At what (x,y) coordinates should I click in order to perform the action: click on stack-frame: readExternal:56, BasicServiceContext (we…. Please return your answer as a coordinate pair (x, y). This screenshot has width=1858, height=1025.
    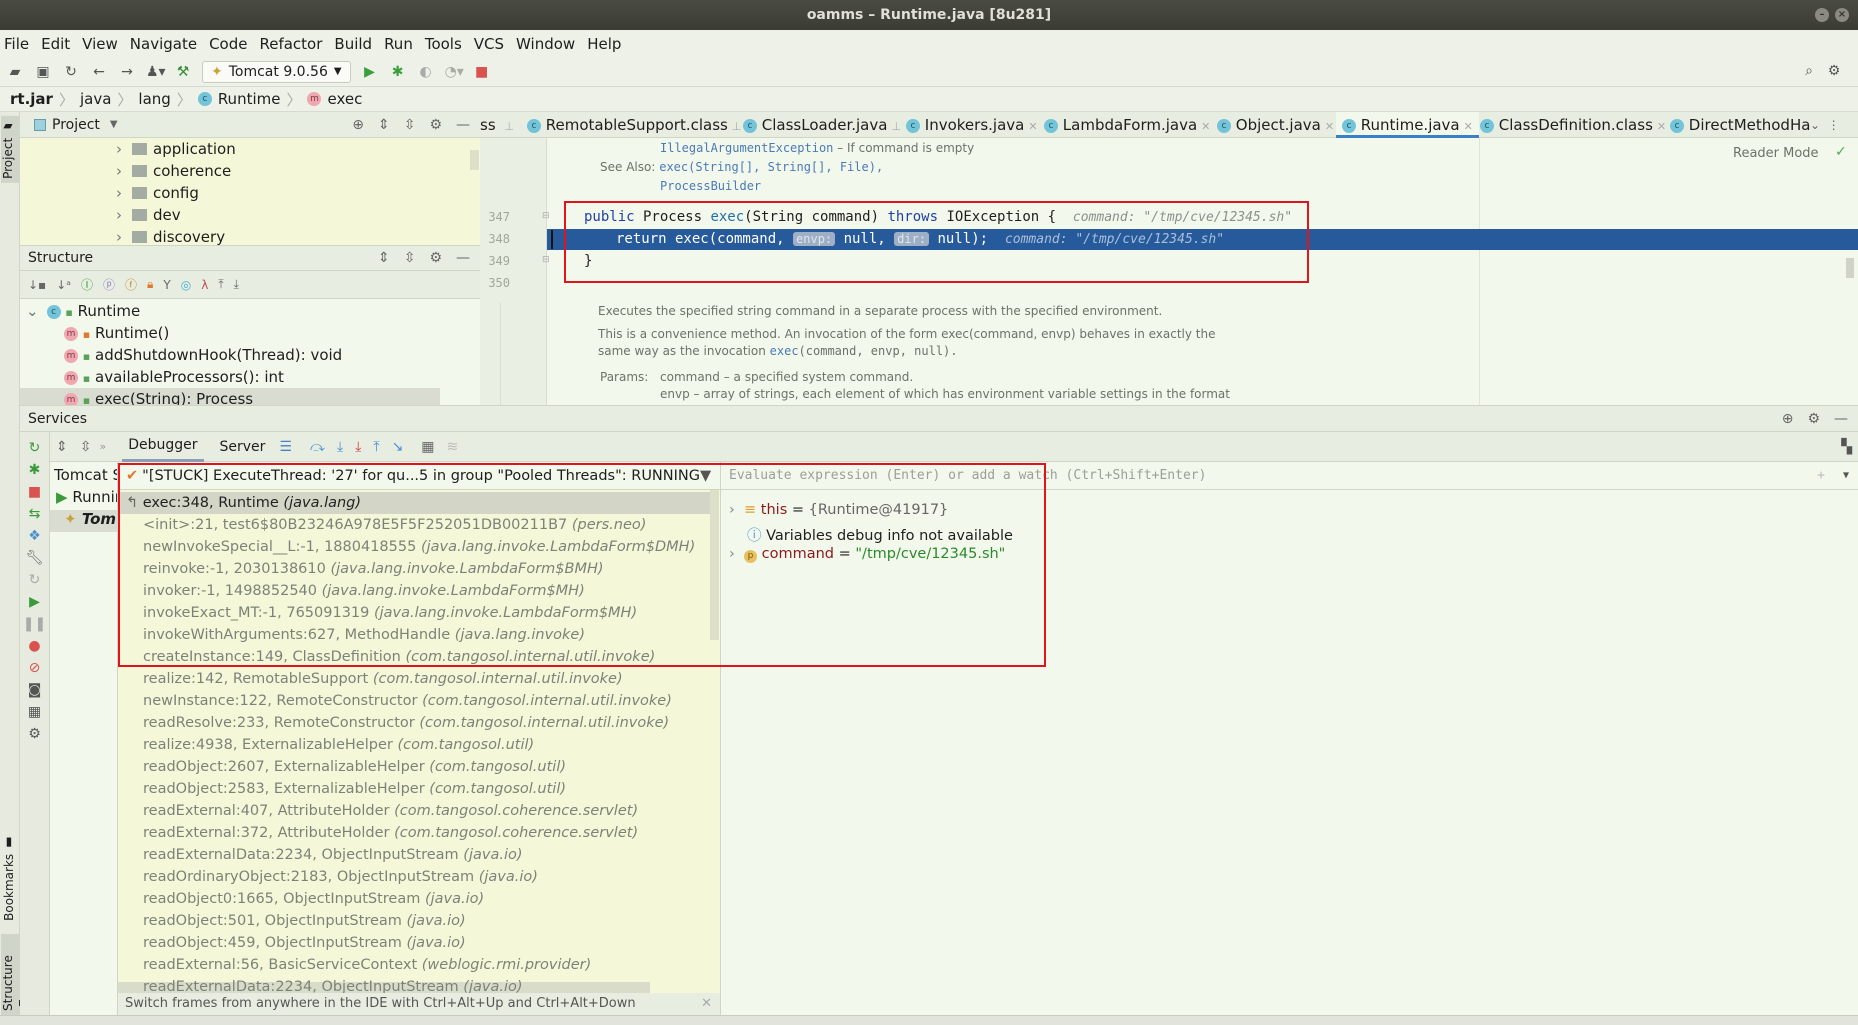
    Looking at the image, I should click on (367, 965).